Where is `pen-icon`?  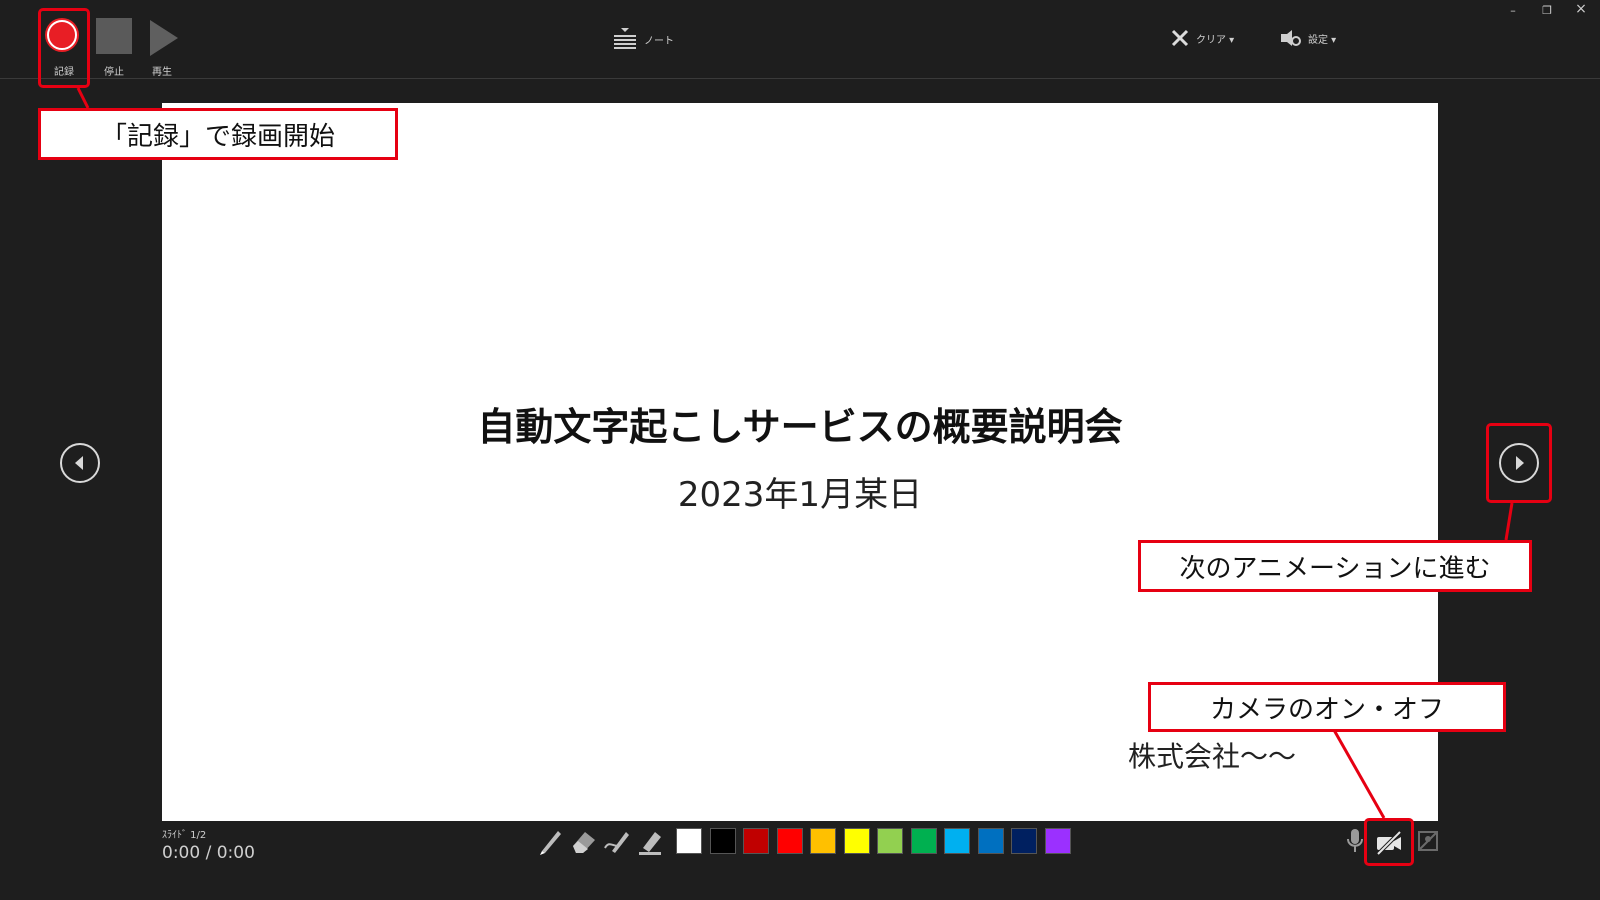
pen-icon is located at coordinates (550, 843).